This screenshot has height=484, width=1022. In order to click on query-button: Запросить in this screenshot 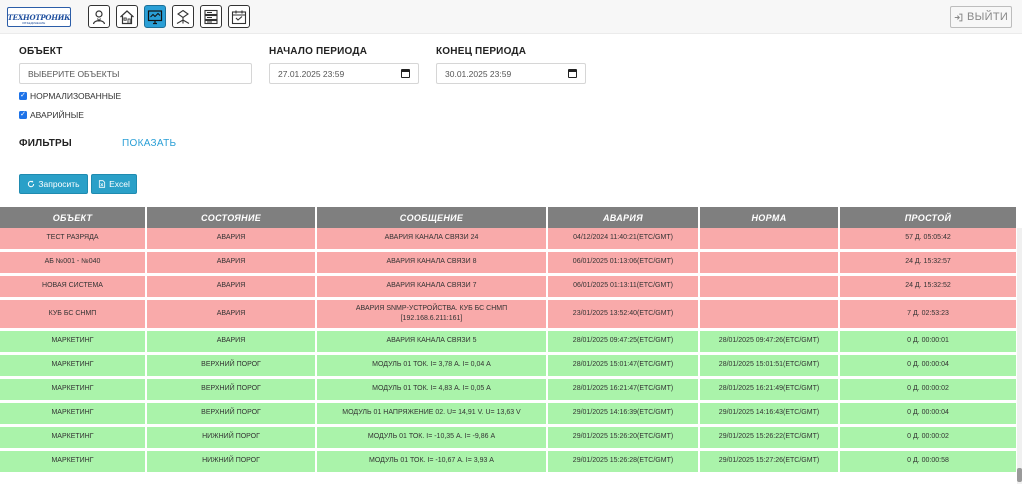, I will do `click(53, 184)`.